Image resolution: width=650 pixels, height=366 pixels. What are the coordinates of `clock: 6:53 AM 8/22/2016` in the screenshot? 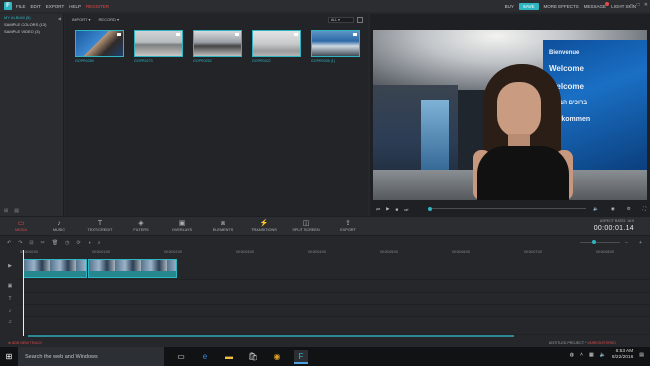 It's located at (622, 355).